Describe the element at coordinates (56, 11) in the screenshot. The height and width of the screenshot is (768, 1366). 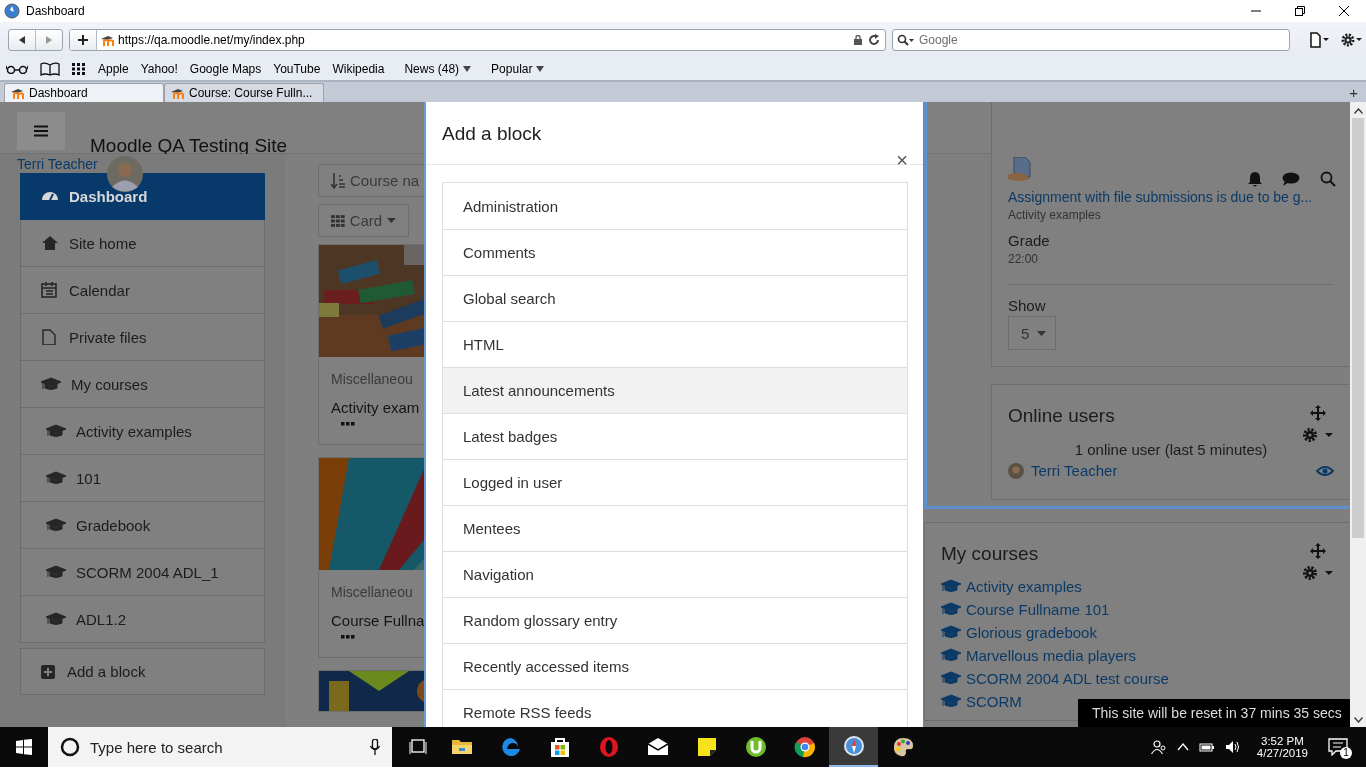
I see `window-title: Dashboard` at that location.